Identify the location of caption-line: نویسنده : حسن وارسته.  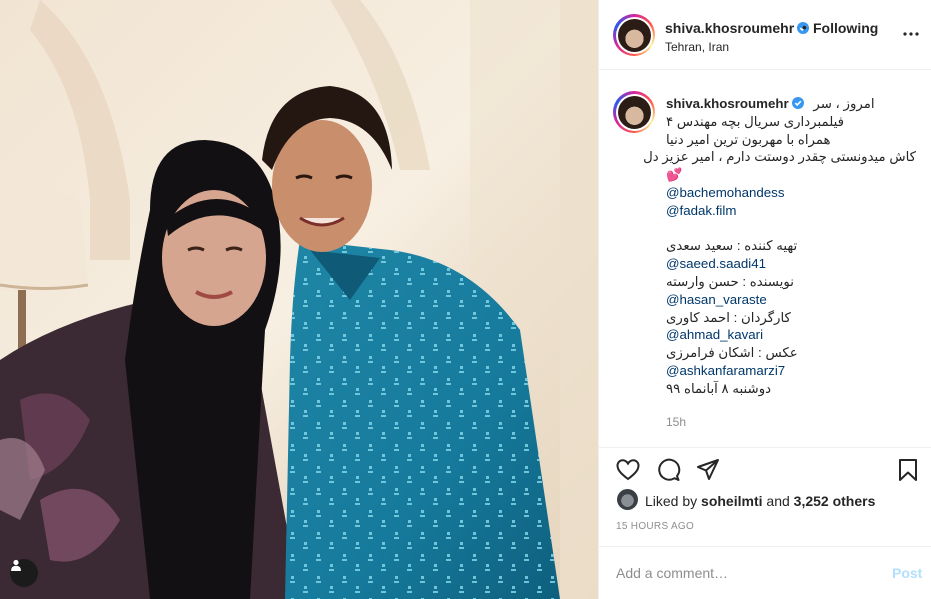
(730, 281).